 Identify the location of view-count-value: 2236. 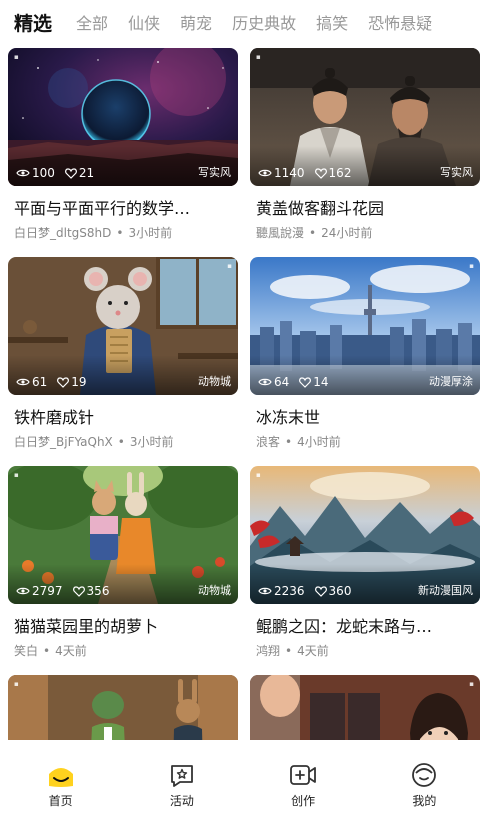
(289, 591).